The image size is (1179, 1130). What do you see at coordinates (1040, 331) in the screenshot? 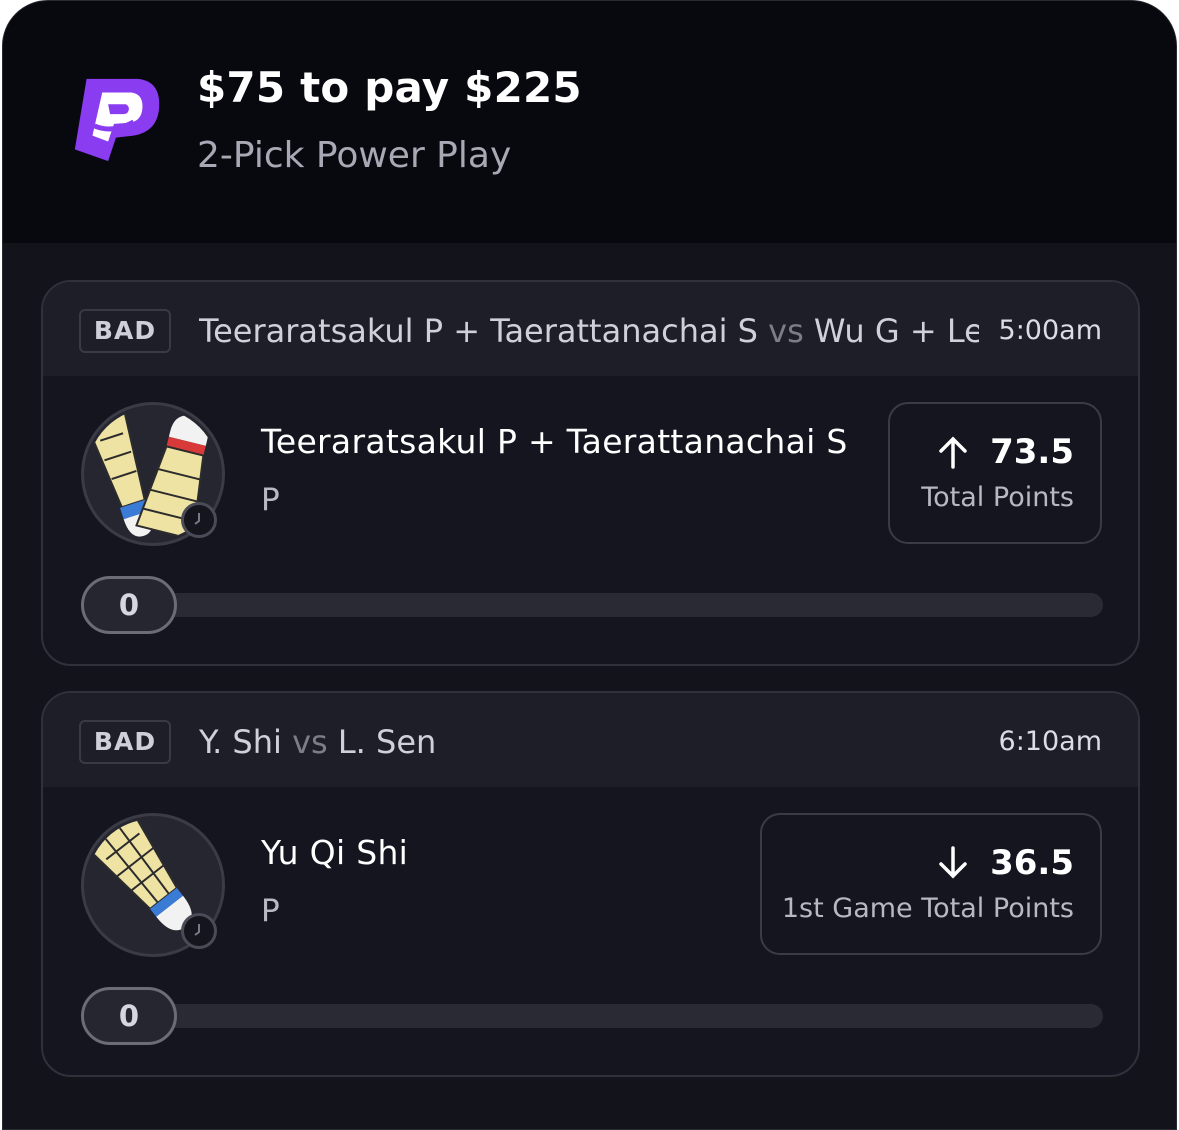
I see `game-time: 5:00am` at bounding box center [1040, 331].